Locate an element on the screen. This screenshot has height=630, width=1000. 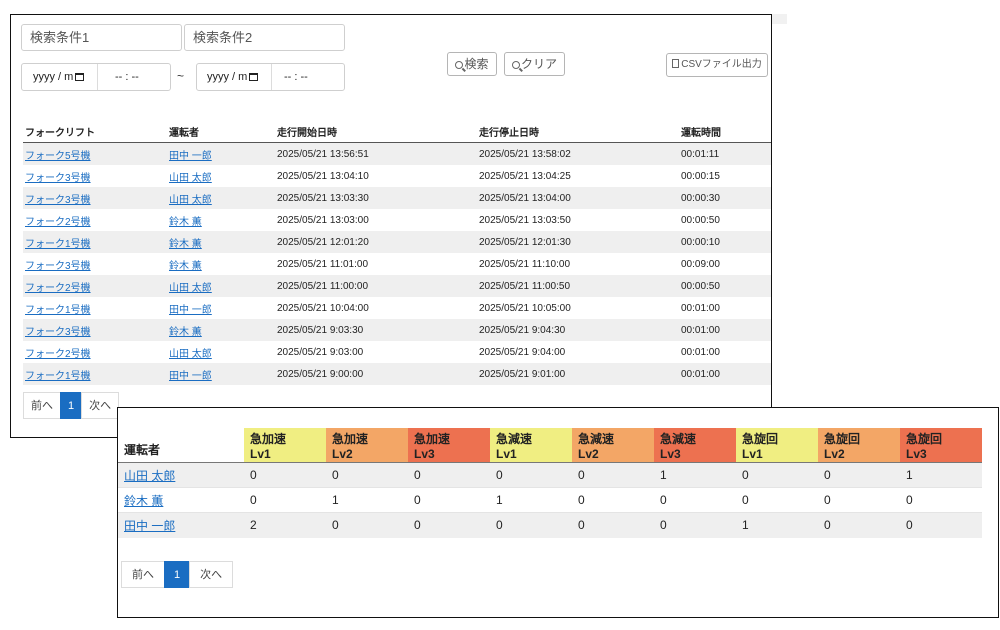
start-time-text: -- is located at coordinates (127, 77).